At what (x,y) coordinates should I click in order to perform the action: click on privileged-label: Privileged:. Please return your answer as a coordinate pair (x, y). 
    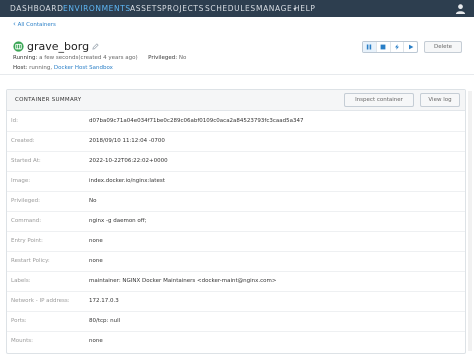
    Looking at the image, I should click on (163, 58).